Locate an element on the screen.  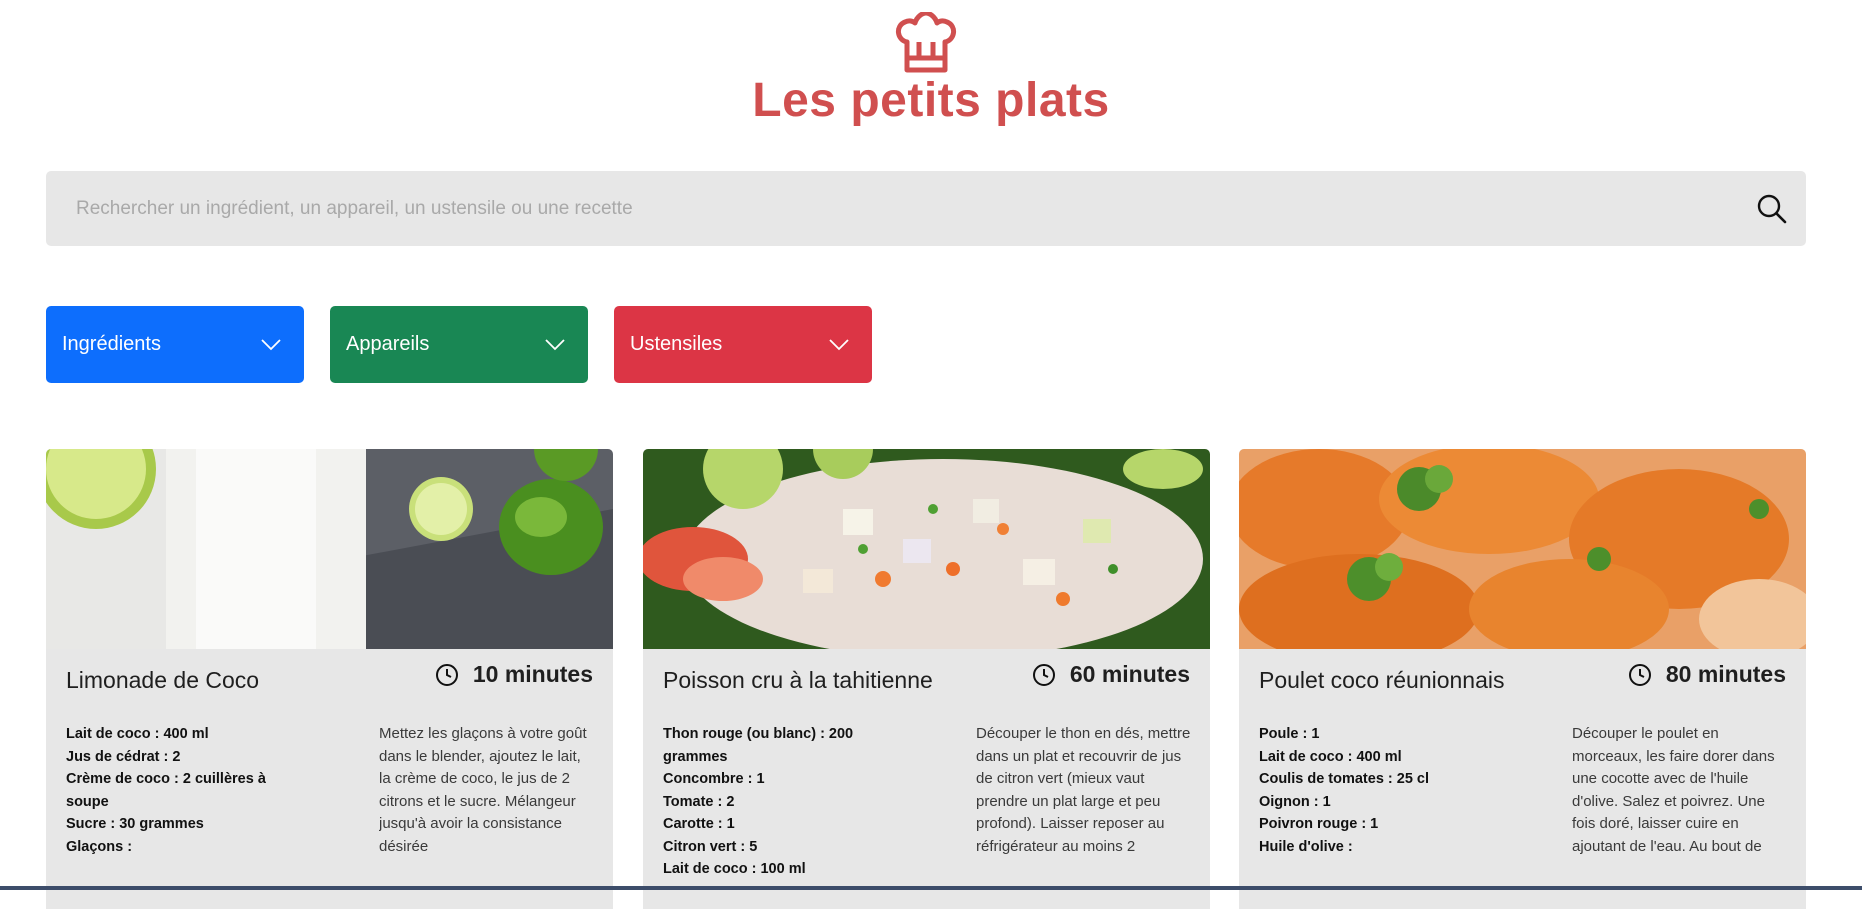
ingredient-item: Thon rouge (ou blanc) : 200 grammes is located at coordinates (758, 745).